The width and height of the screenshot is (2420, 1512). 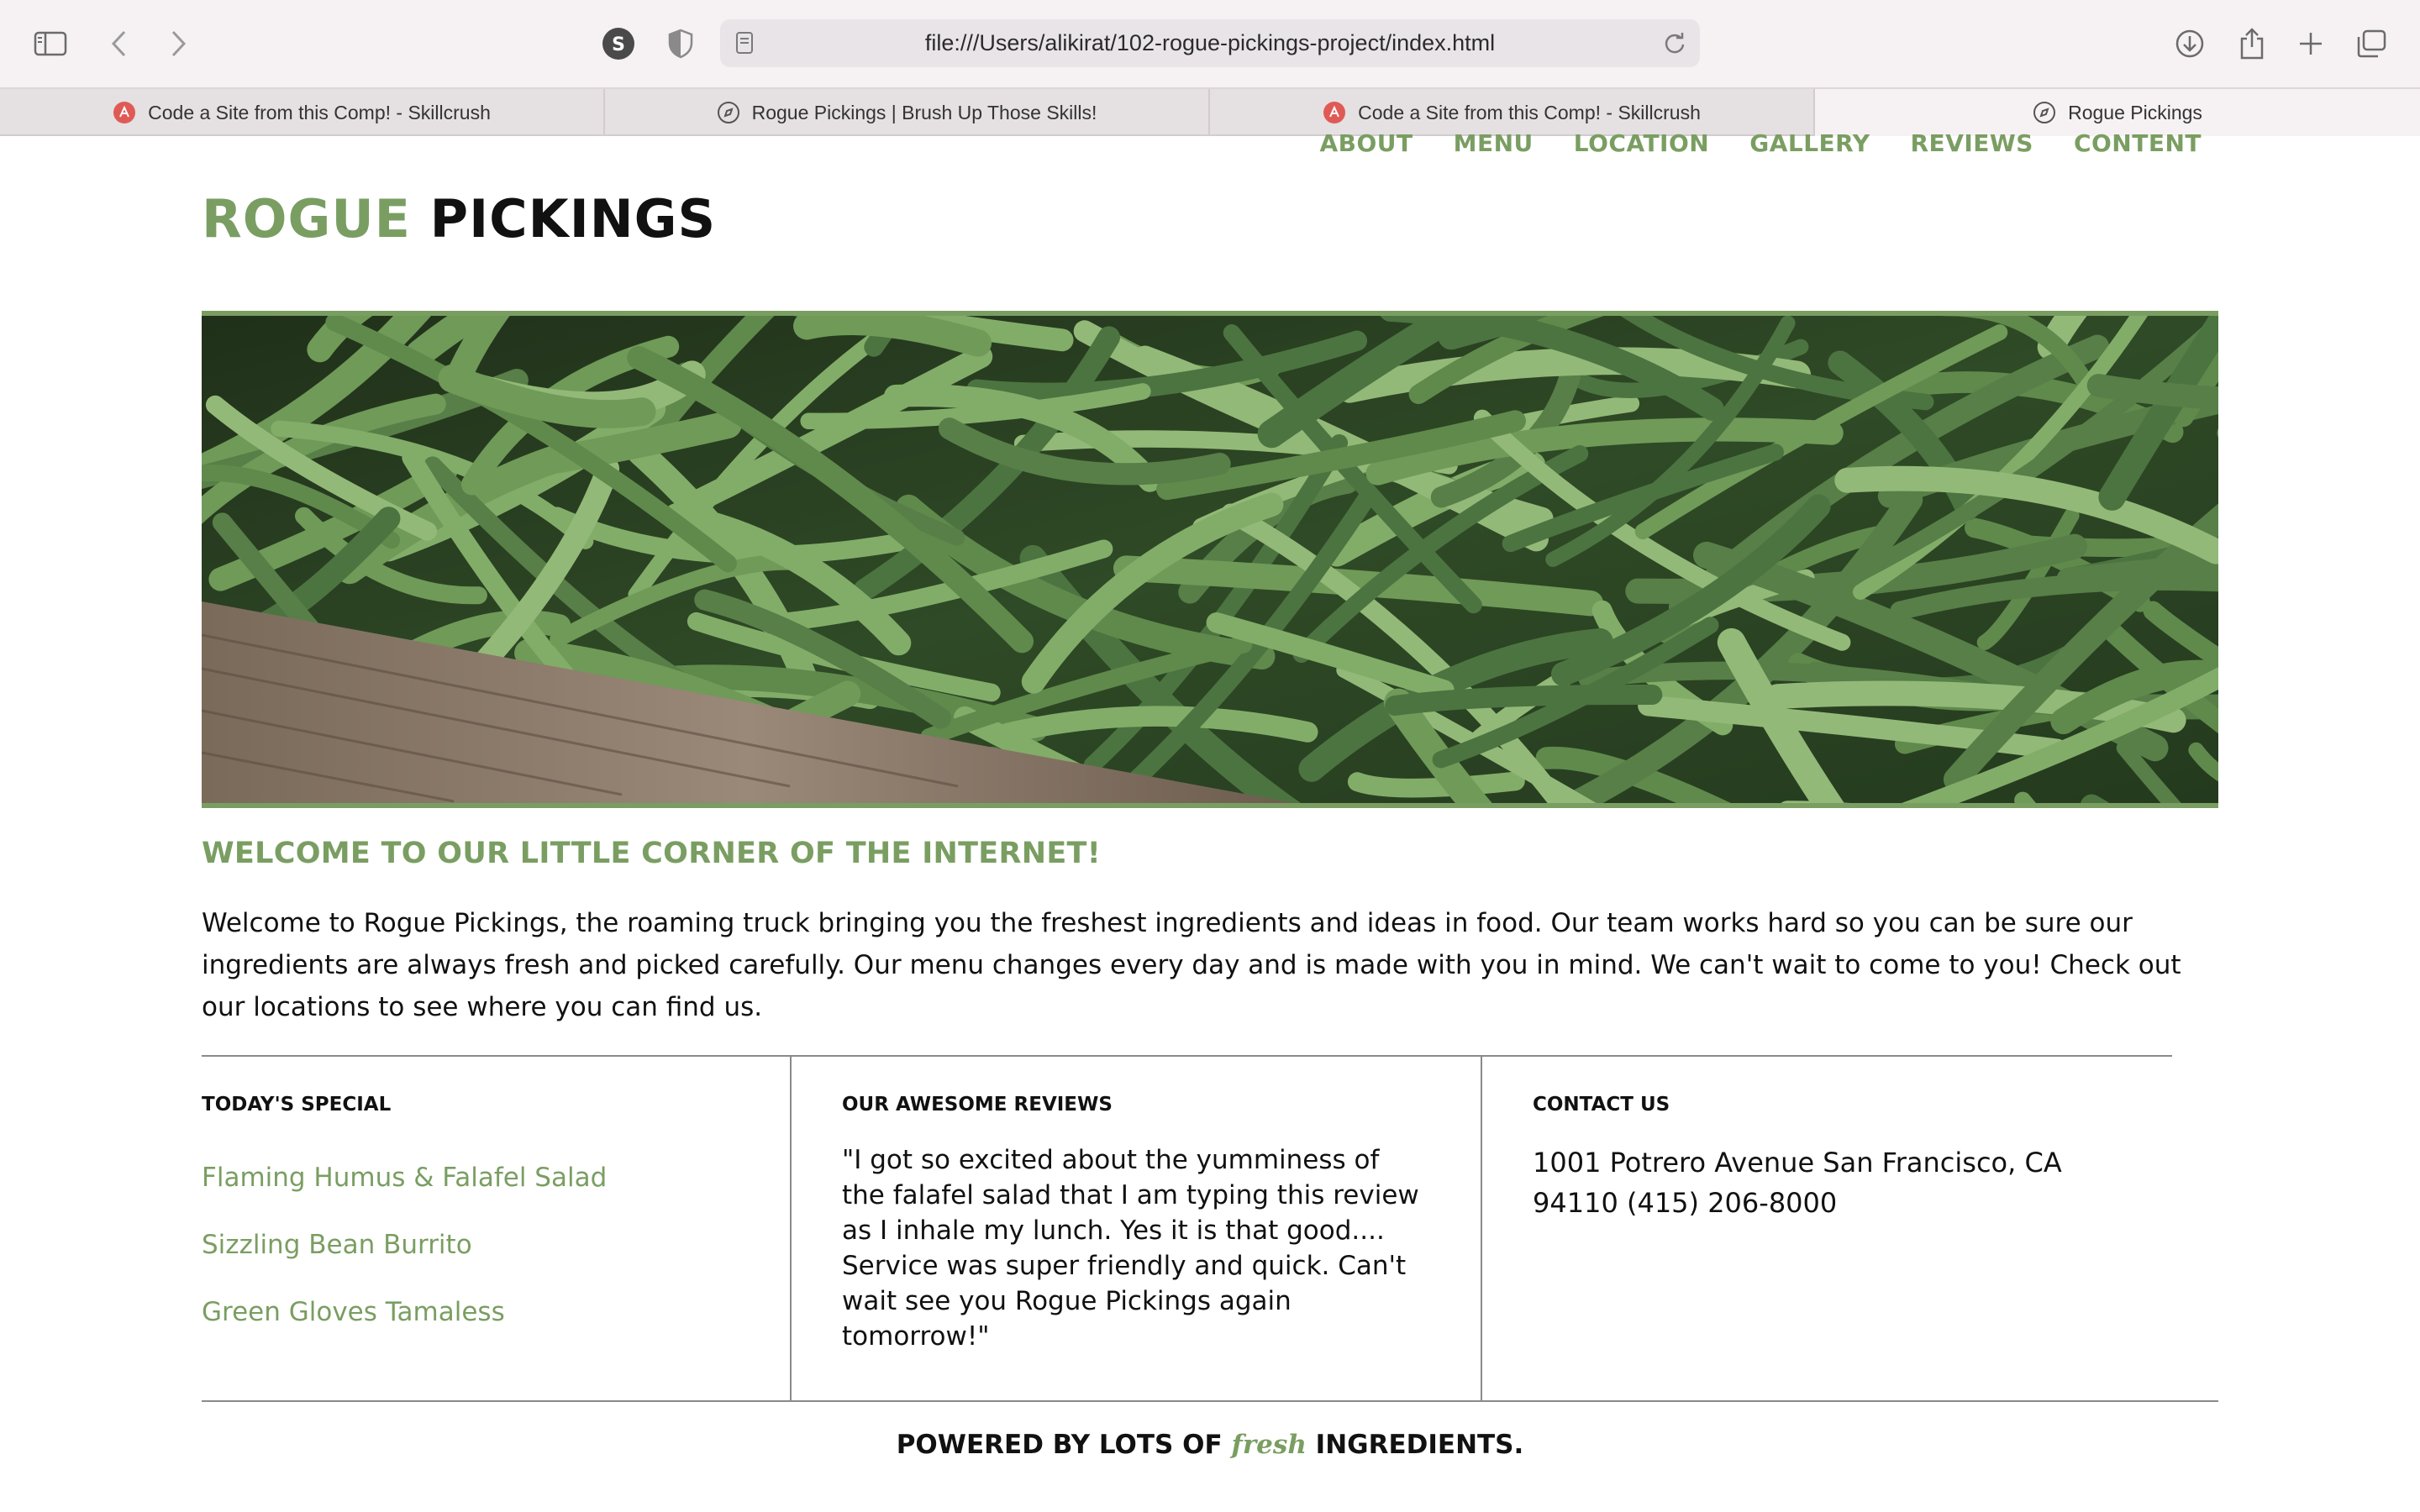 I want to click on nav-content: CONTENT, so click(x=2138, y=143).